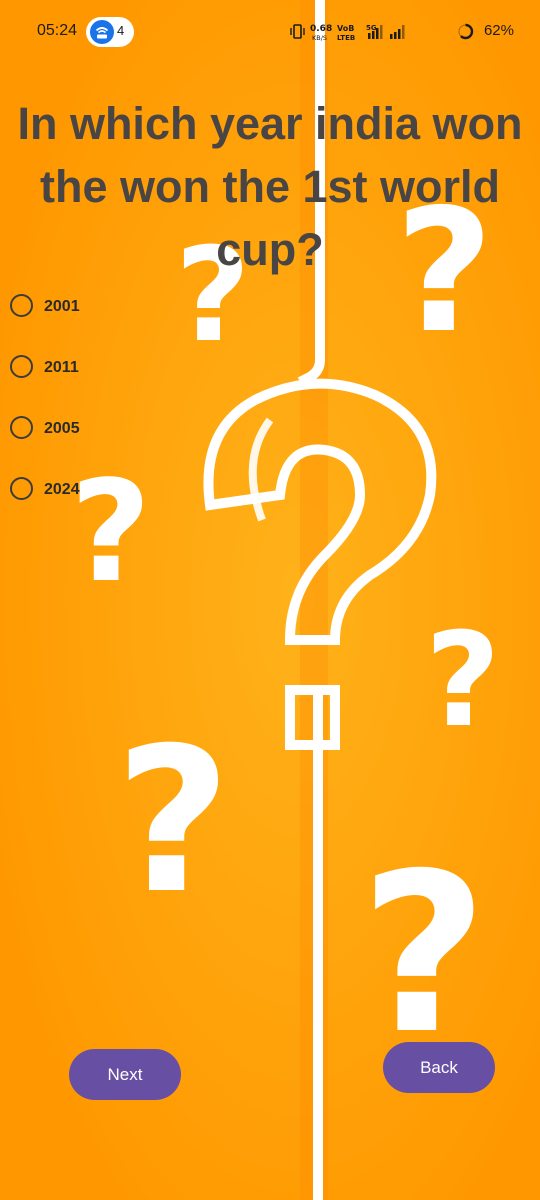 The image size is (540, 1200). What do you see at coordinates (397, 32) in the screenshot?
I see `signal-icon` at bounding box center [397, 32].